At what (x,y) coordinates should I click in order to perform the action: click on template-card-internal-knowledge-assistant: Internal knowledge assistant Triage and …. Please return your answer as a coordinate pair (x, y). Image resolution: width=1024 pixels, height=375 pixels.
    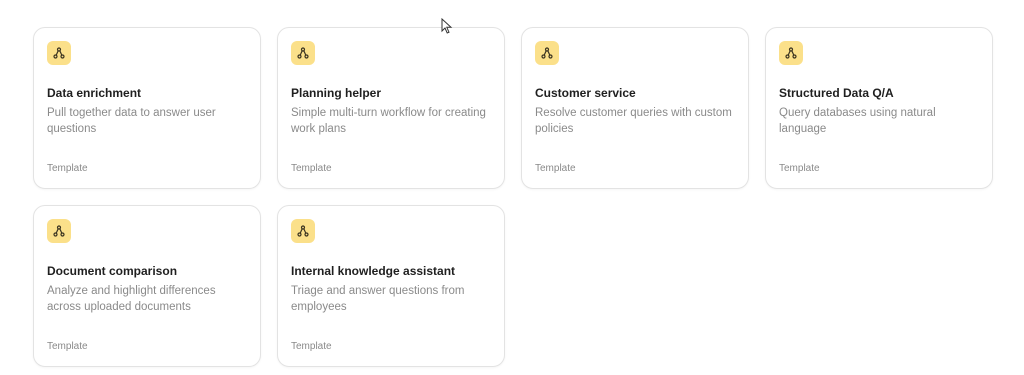
    Looking at the image, I should click on (391, 286).